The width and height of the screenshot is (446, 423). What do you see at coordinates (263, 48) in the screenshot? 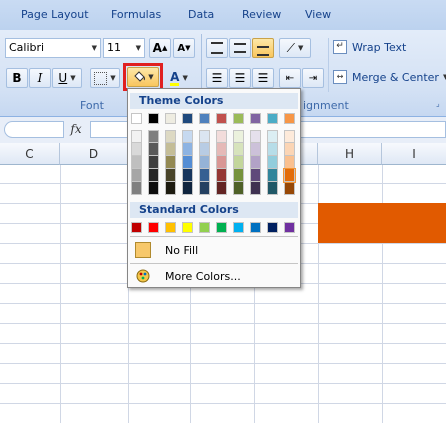
I see `align-bottom-button` at bounding box center [263, 48].